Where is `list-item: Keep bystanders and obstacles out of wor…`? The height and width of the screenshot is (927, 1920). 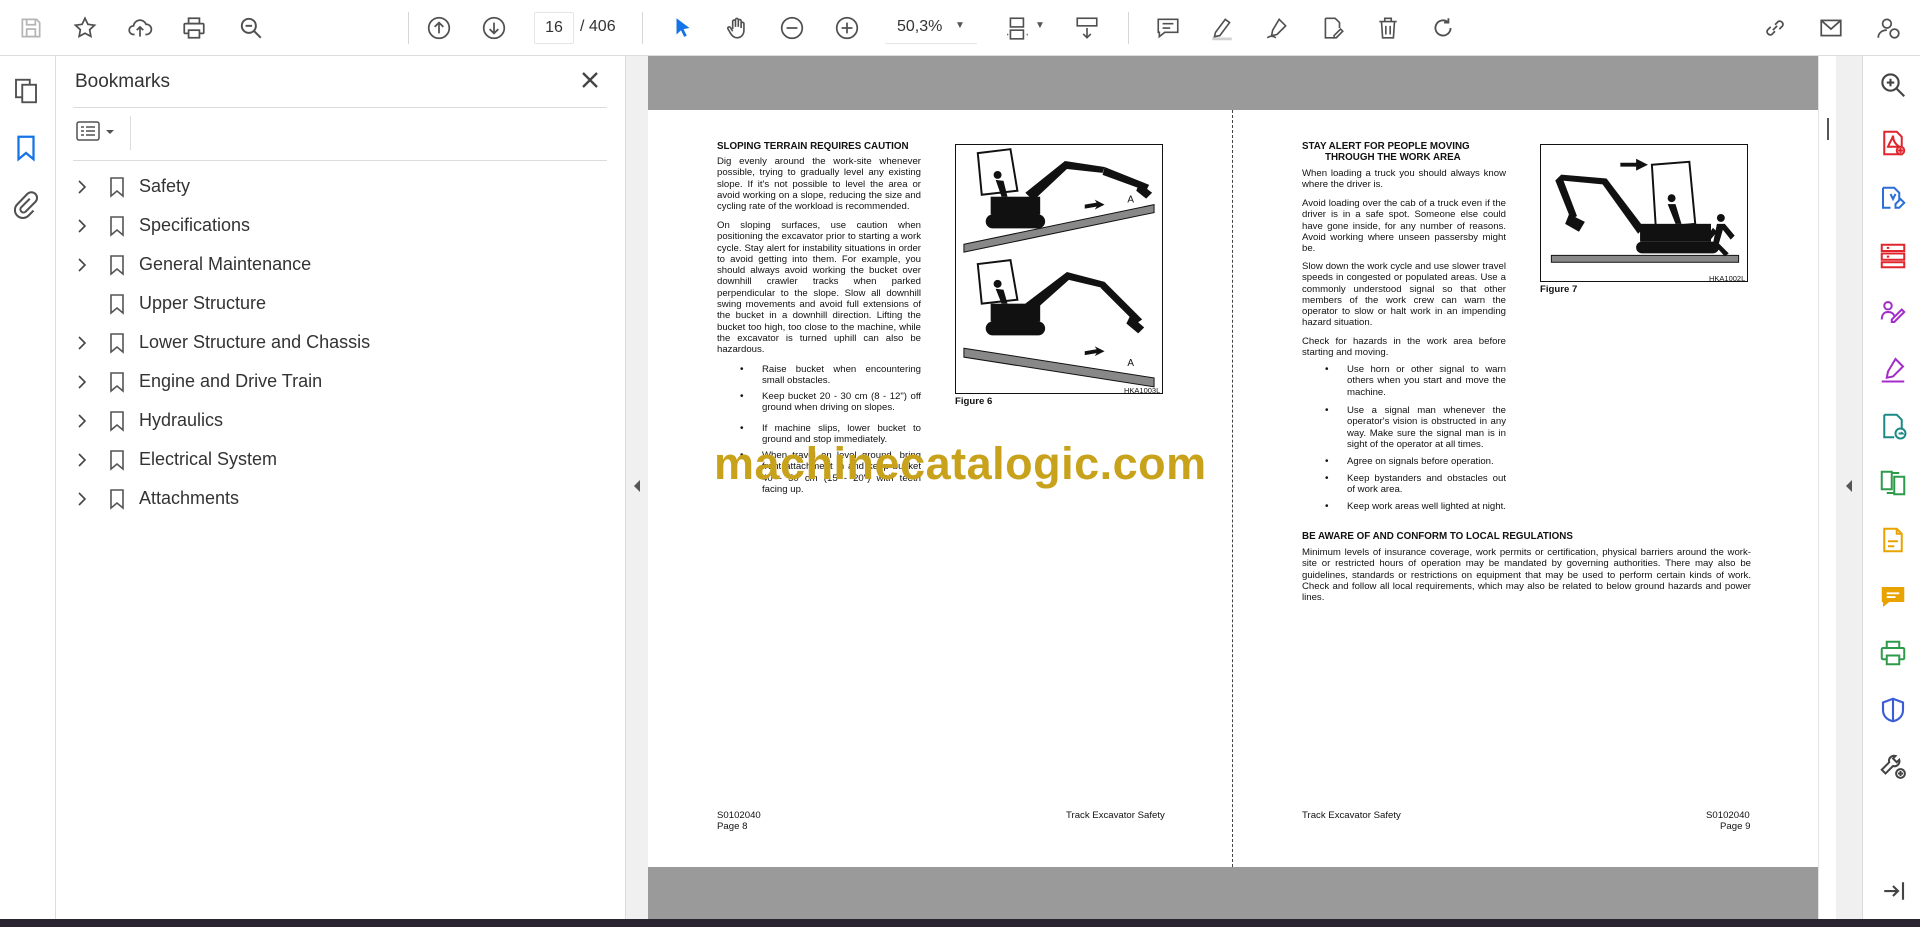 list-item: Keep bystanders and obstacles out of wor… is located at coordinates (1426, 484).